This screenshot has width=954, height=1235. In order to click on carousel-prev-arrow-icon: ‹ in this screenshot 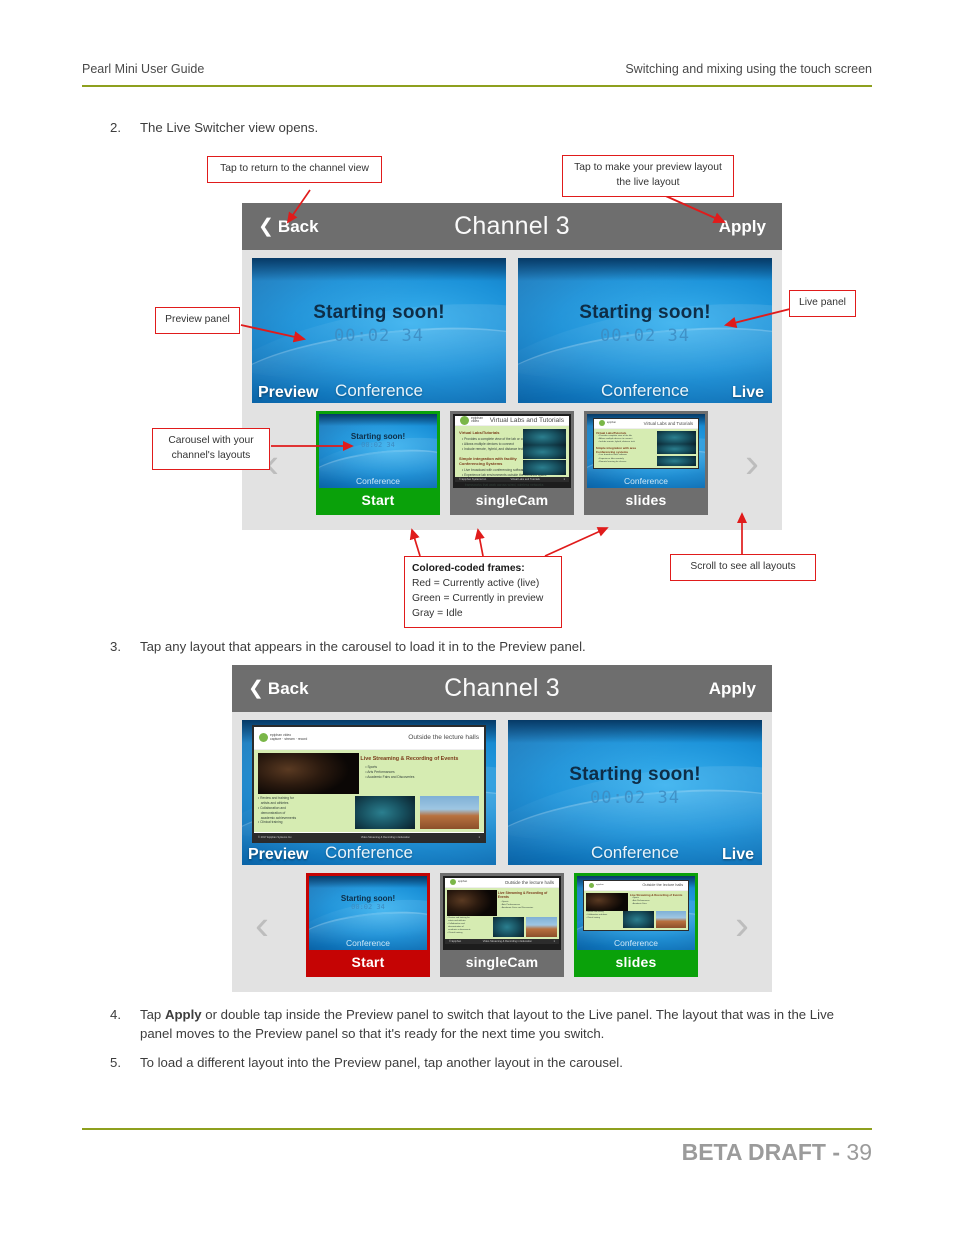, I will do `click(262, 925)`.